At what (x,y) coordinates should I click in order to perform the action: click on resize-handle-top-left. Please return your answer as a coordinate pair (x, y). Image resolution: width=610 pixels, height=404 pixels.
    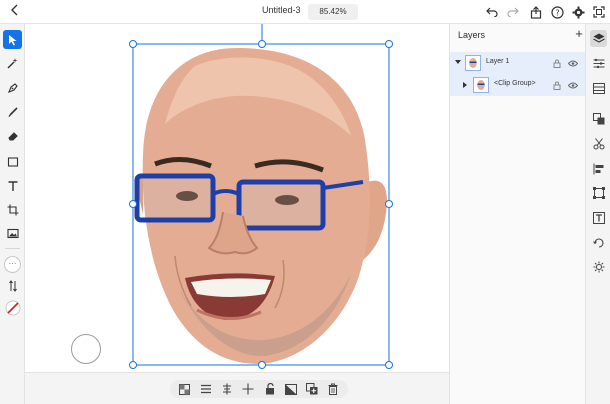
    Looking at the image, I should click on (133, 44).